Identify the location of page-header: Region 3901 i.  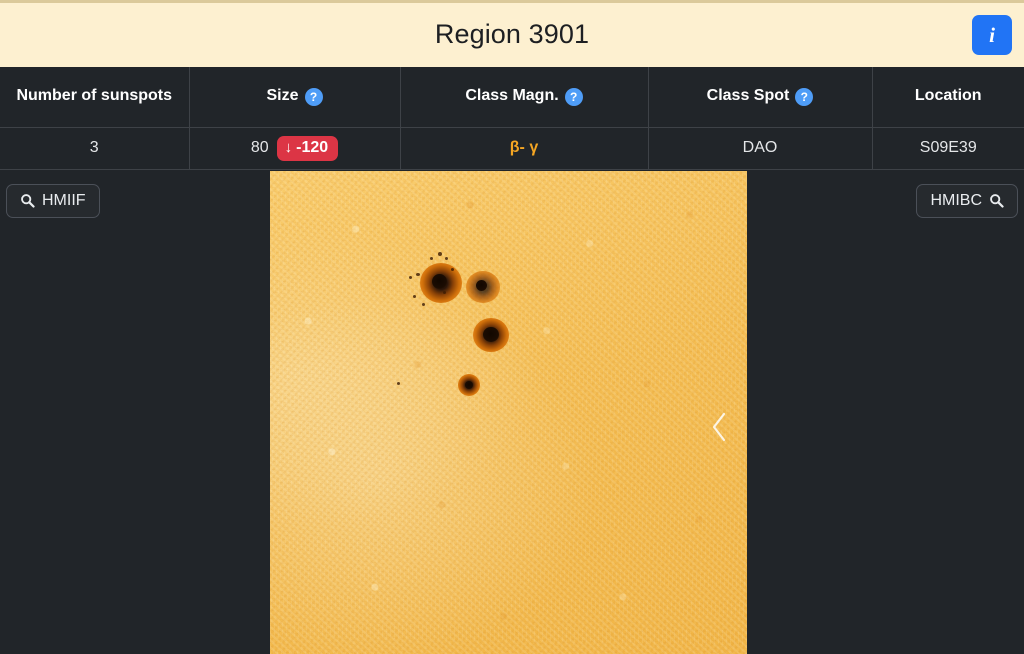
(512, 33).